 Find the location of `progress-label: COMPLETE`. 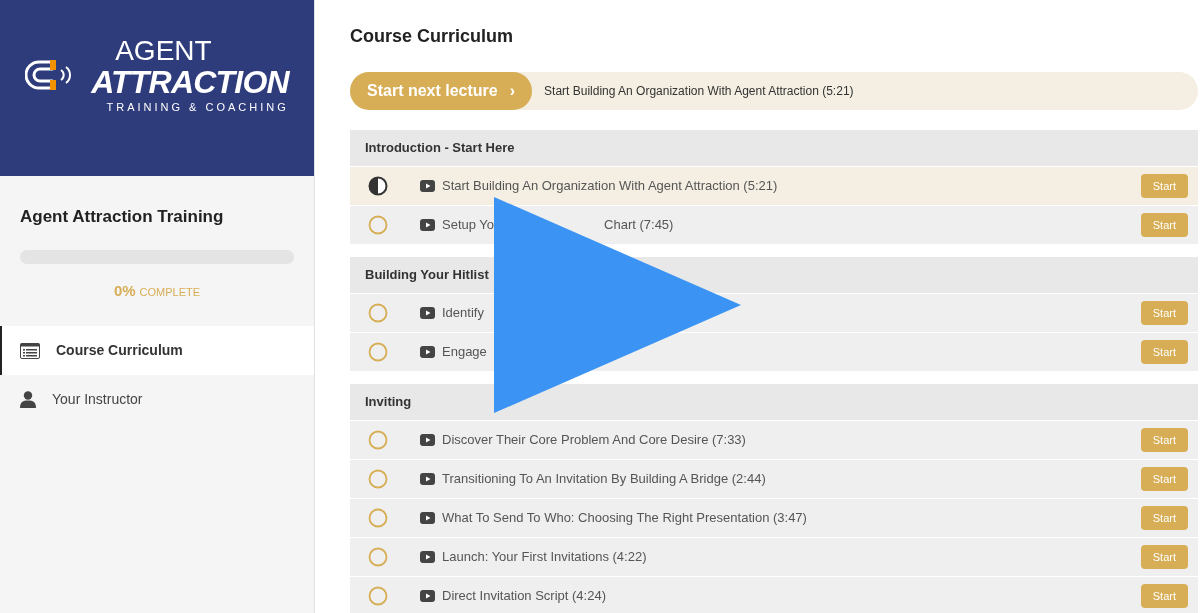

progress-label: COMPLETE is located at coordinates (170, 292).